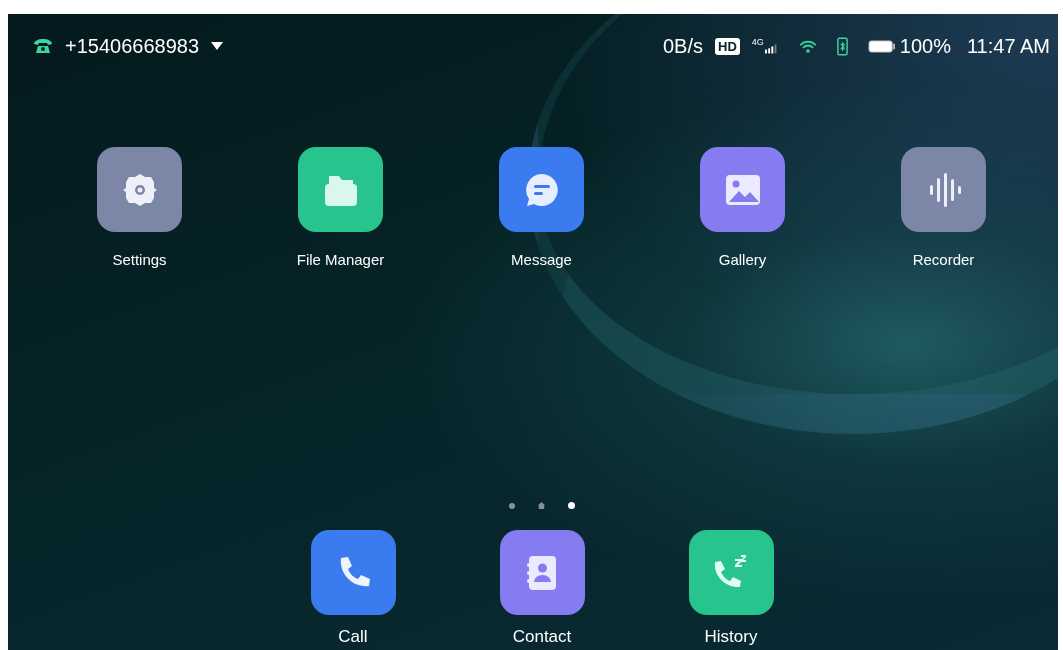  I want to click on app-shortcut: Settings, so click(139, 207).